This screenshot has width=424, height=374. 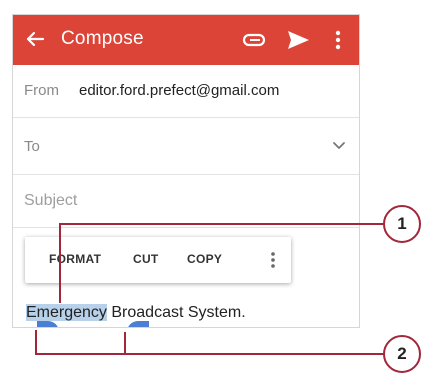 What do you see at coordinates (402, 224) in the screenshot?
I see `callout-1: 1` at bounding box center [402, 224].